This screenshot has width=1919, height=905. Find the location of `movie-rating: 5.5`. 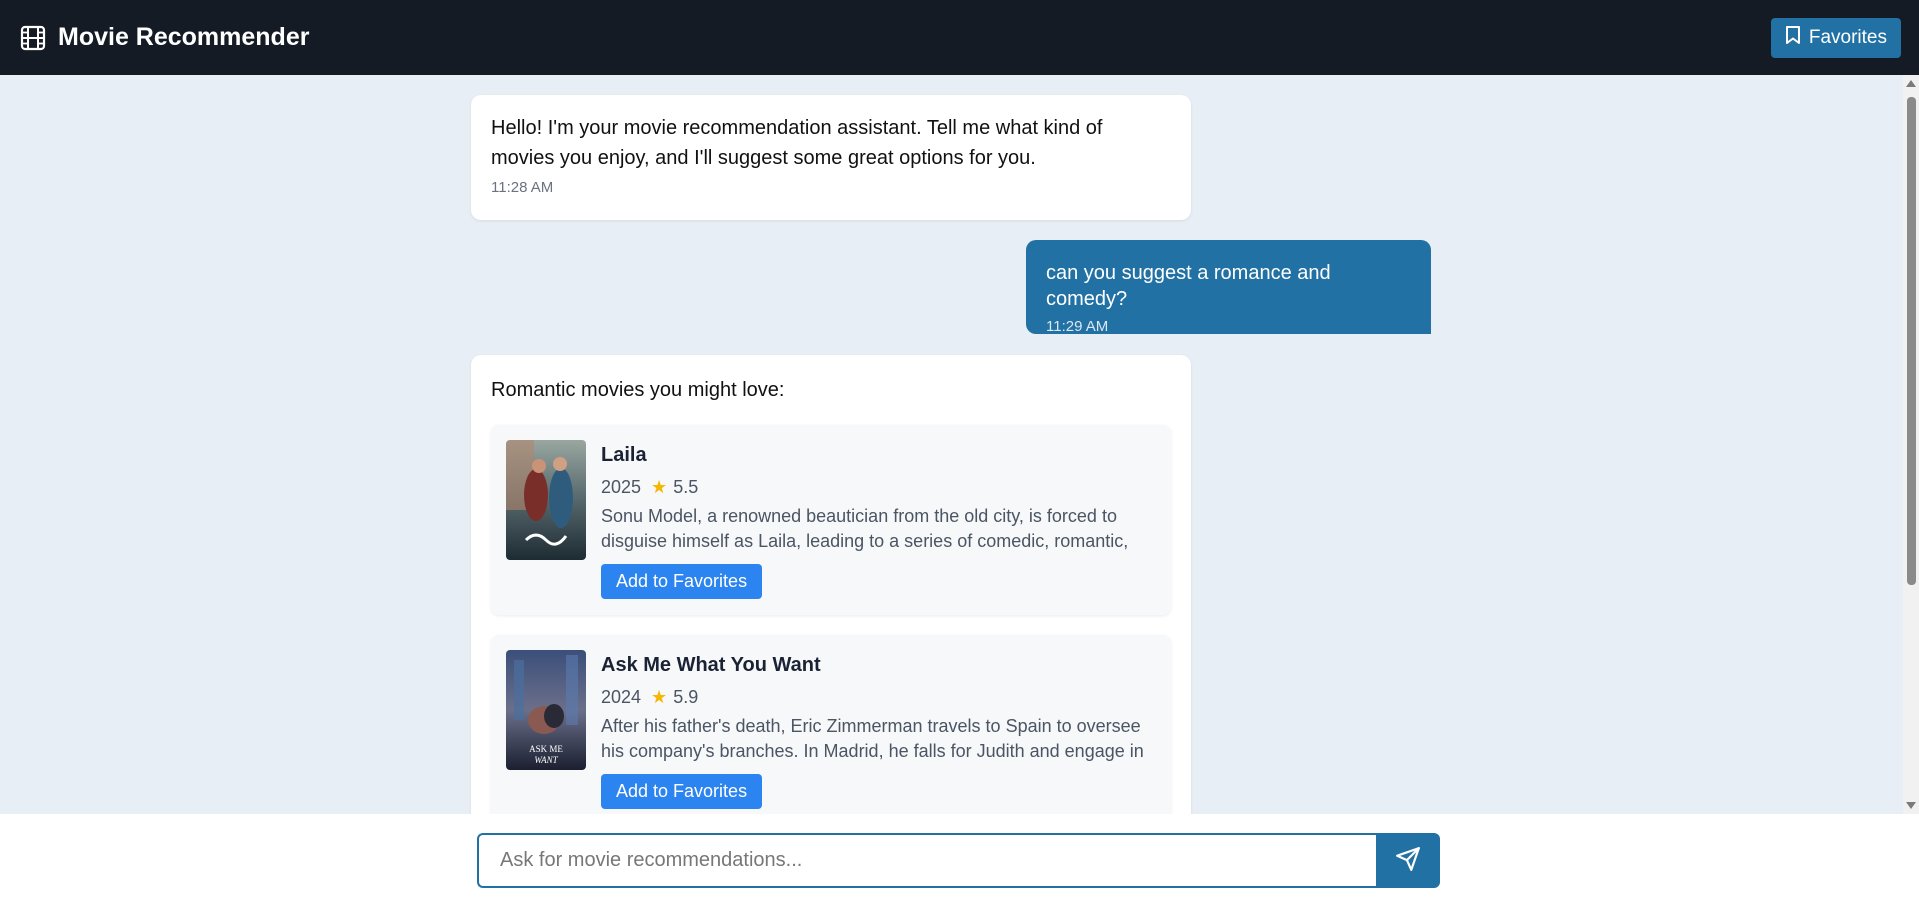

movie-rating: 5.5 is located at coordinates (686, 486).